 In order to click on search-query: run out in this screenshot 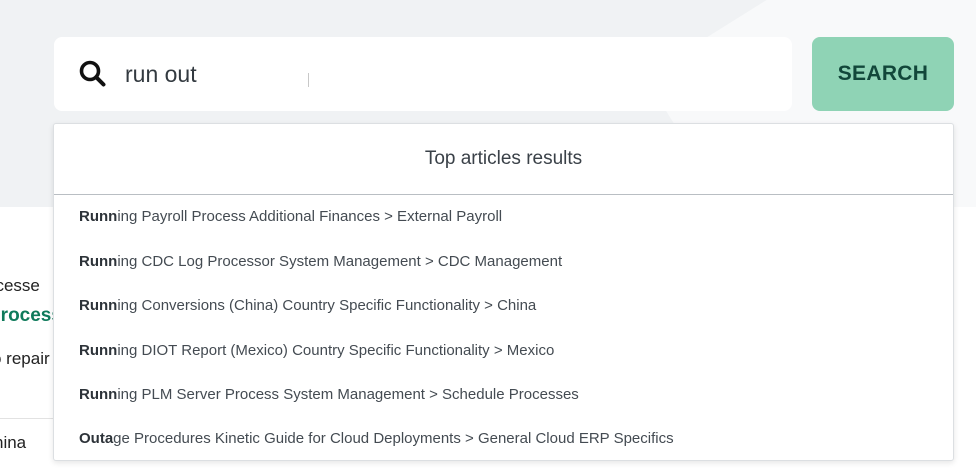, I will do `click(161, 74)`.